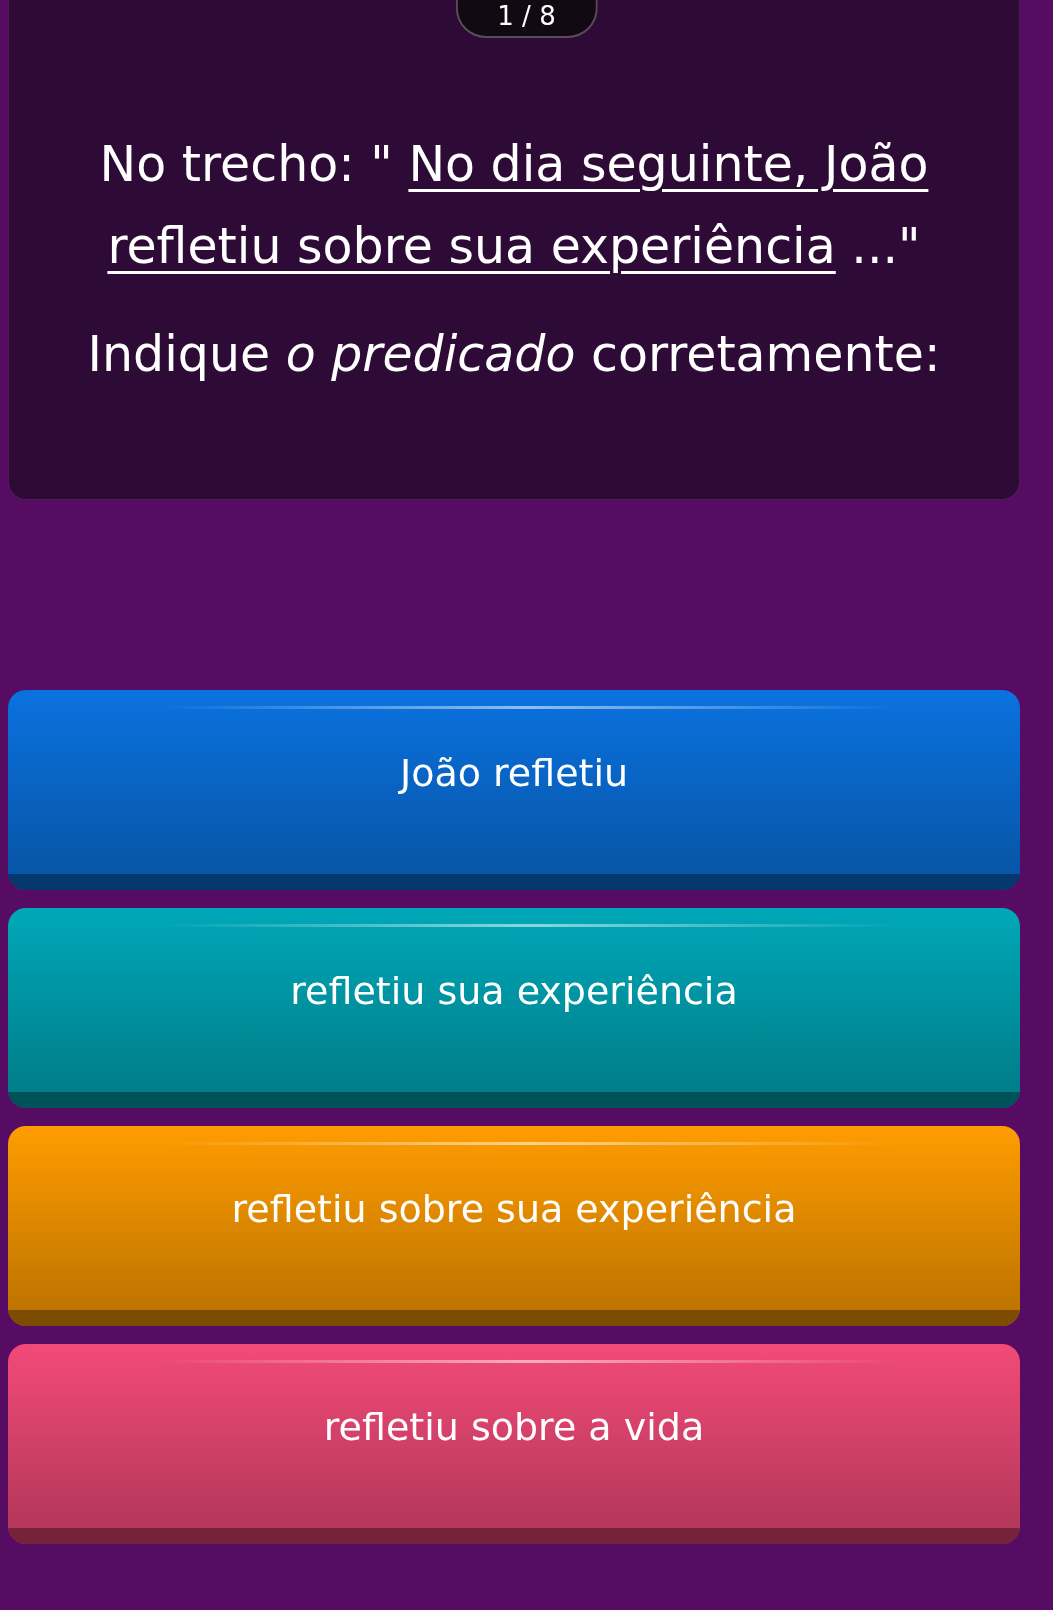 This screenshot has height=1610, width=1053. What do you see at coordinates (514, 205) in the screenshot?
I see `question-text: No trecho: " No dia seguinte, João refletiu sobre sua experiência ..."` at bounding box center [514, 205].